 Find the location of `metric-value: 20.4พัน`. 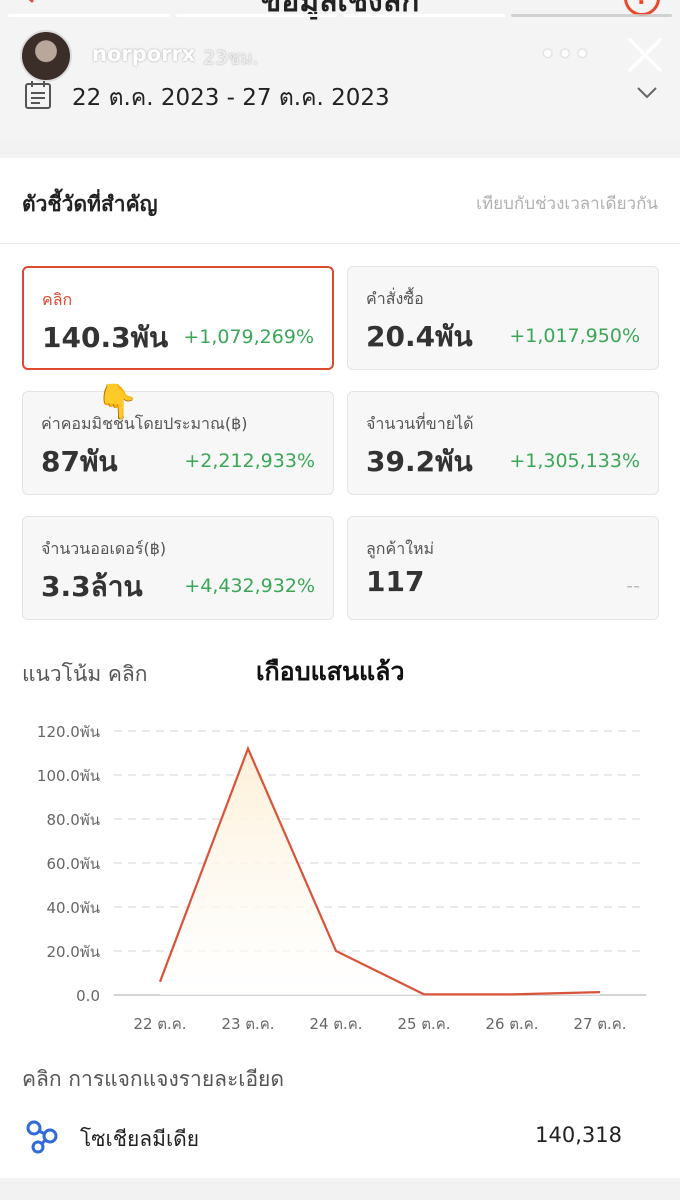

metric-value: 20.4พัน is located at coordinates (419, 336).